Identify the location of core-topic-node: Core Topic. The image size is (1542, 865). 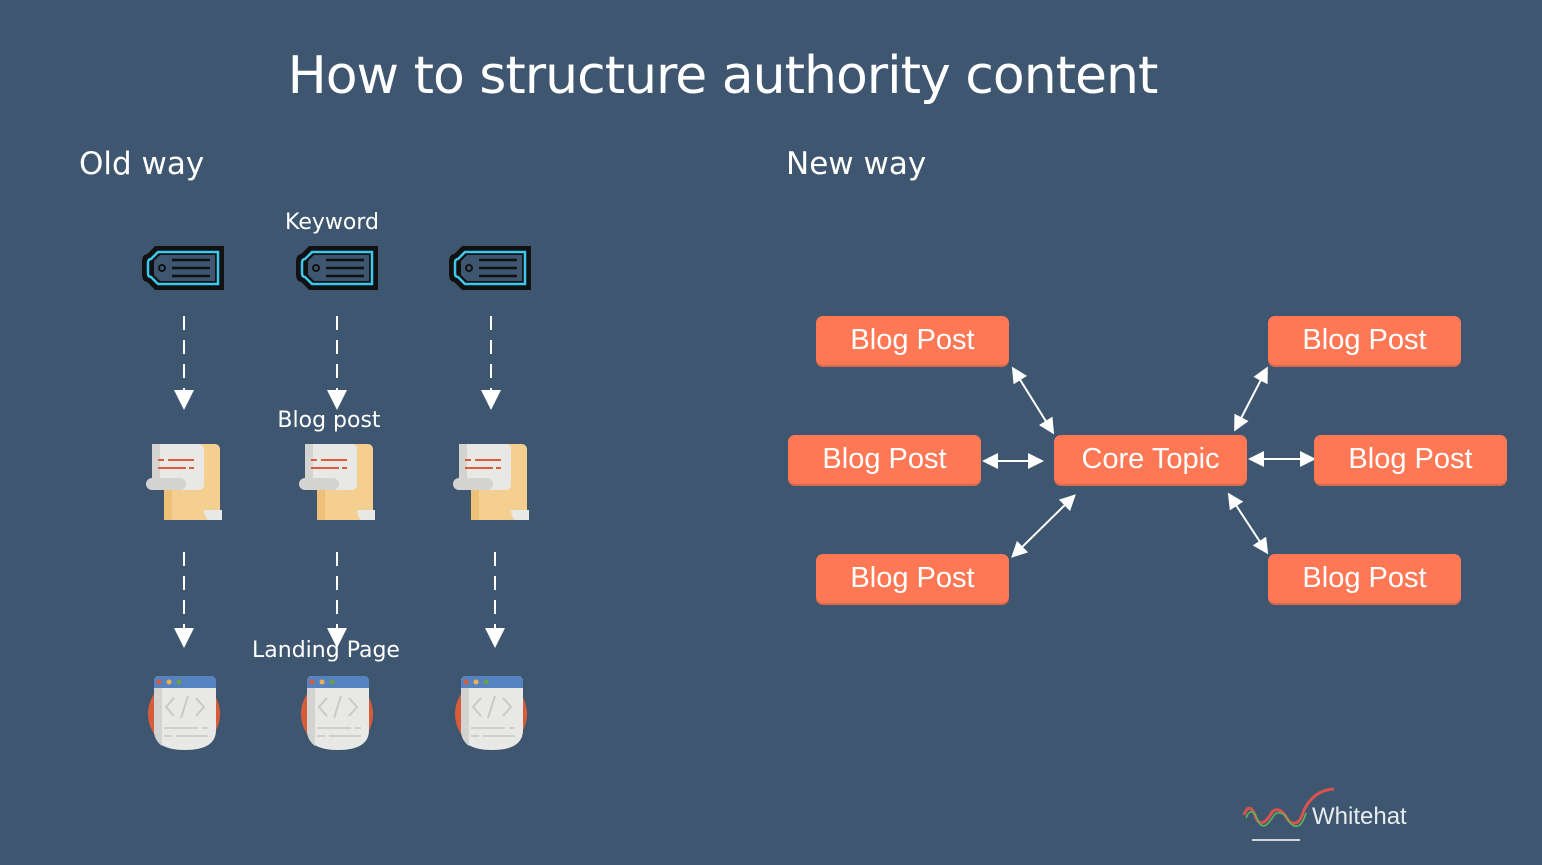
(1150, 459).